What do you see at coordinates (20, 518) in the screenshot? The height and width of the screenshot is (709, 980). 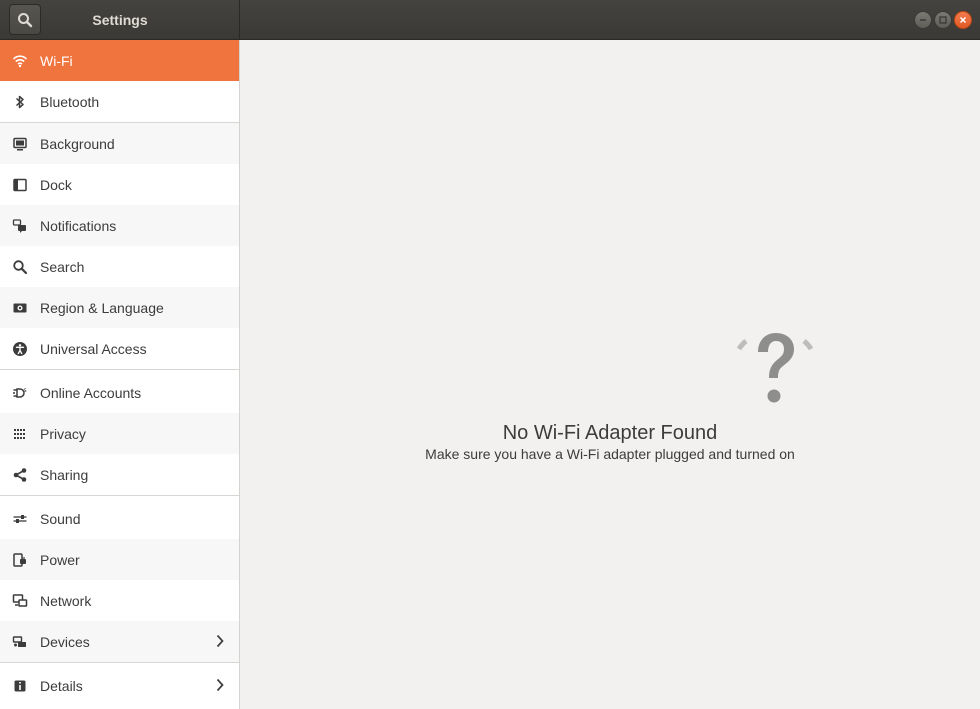 I see `sound-icon` at bounding box center [20, 518].